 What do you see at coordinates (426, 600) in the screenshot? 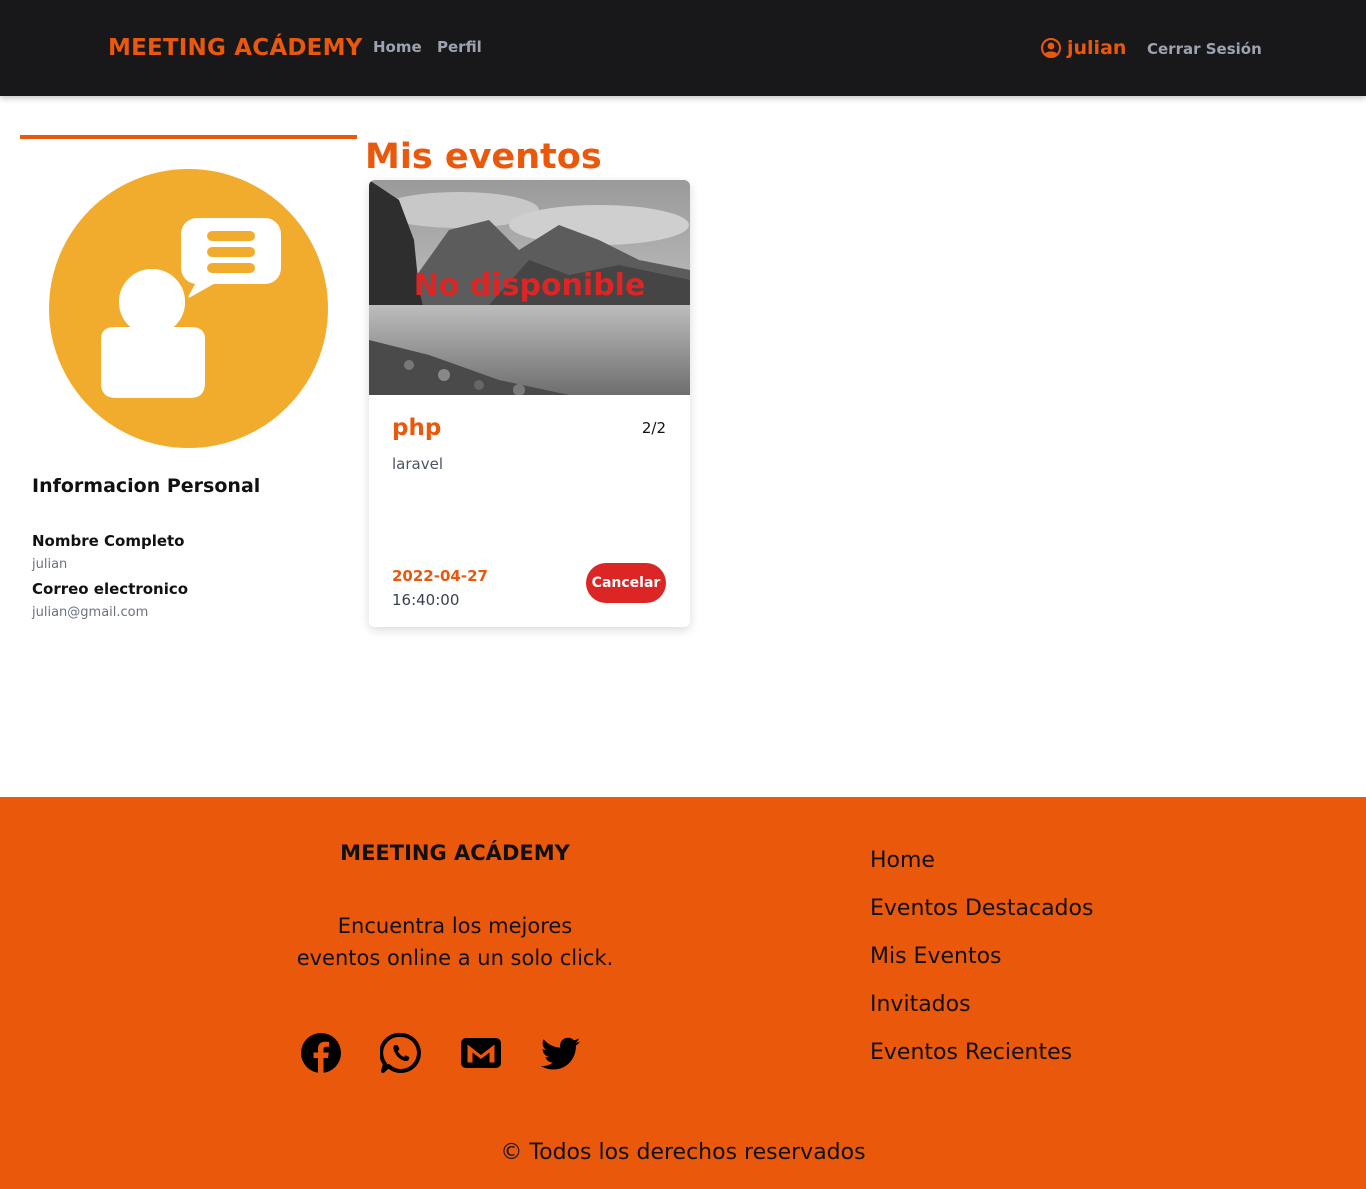
I see `event-time: 16:40:00` at bounding box center [426, 600].